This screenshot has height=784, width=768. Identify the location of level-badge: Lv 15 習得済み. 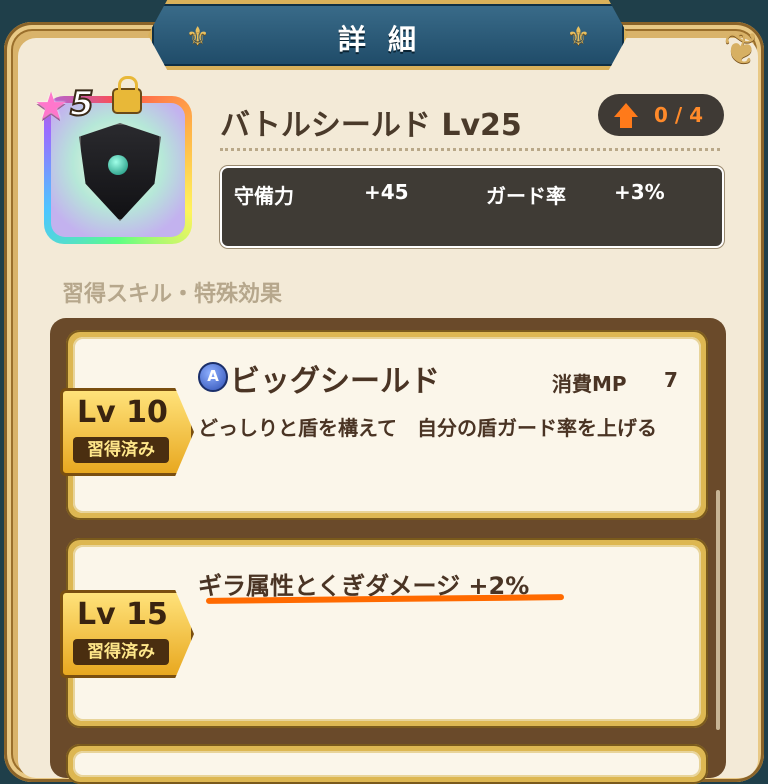
(127, 634).